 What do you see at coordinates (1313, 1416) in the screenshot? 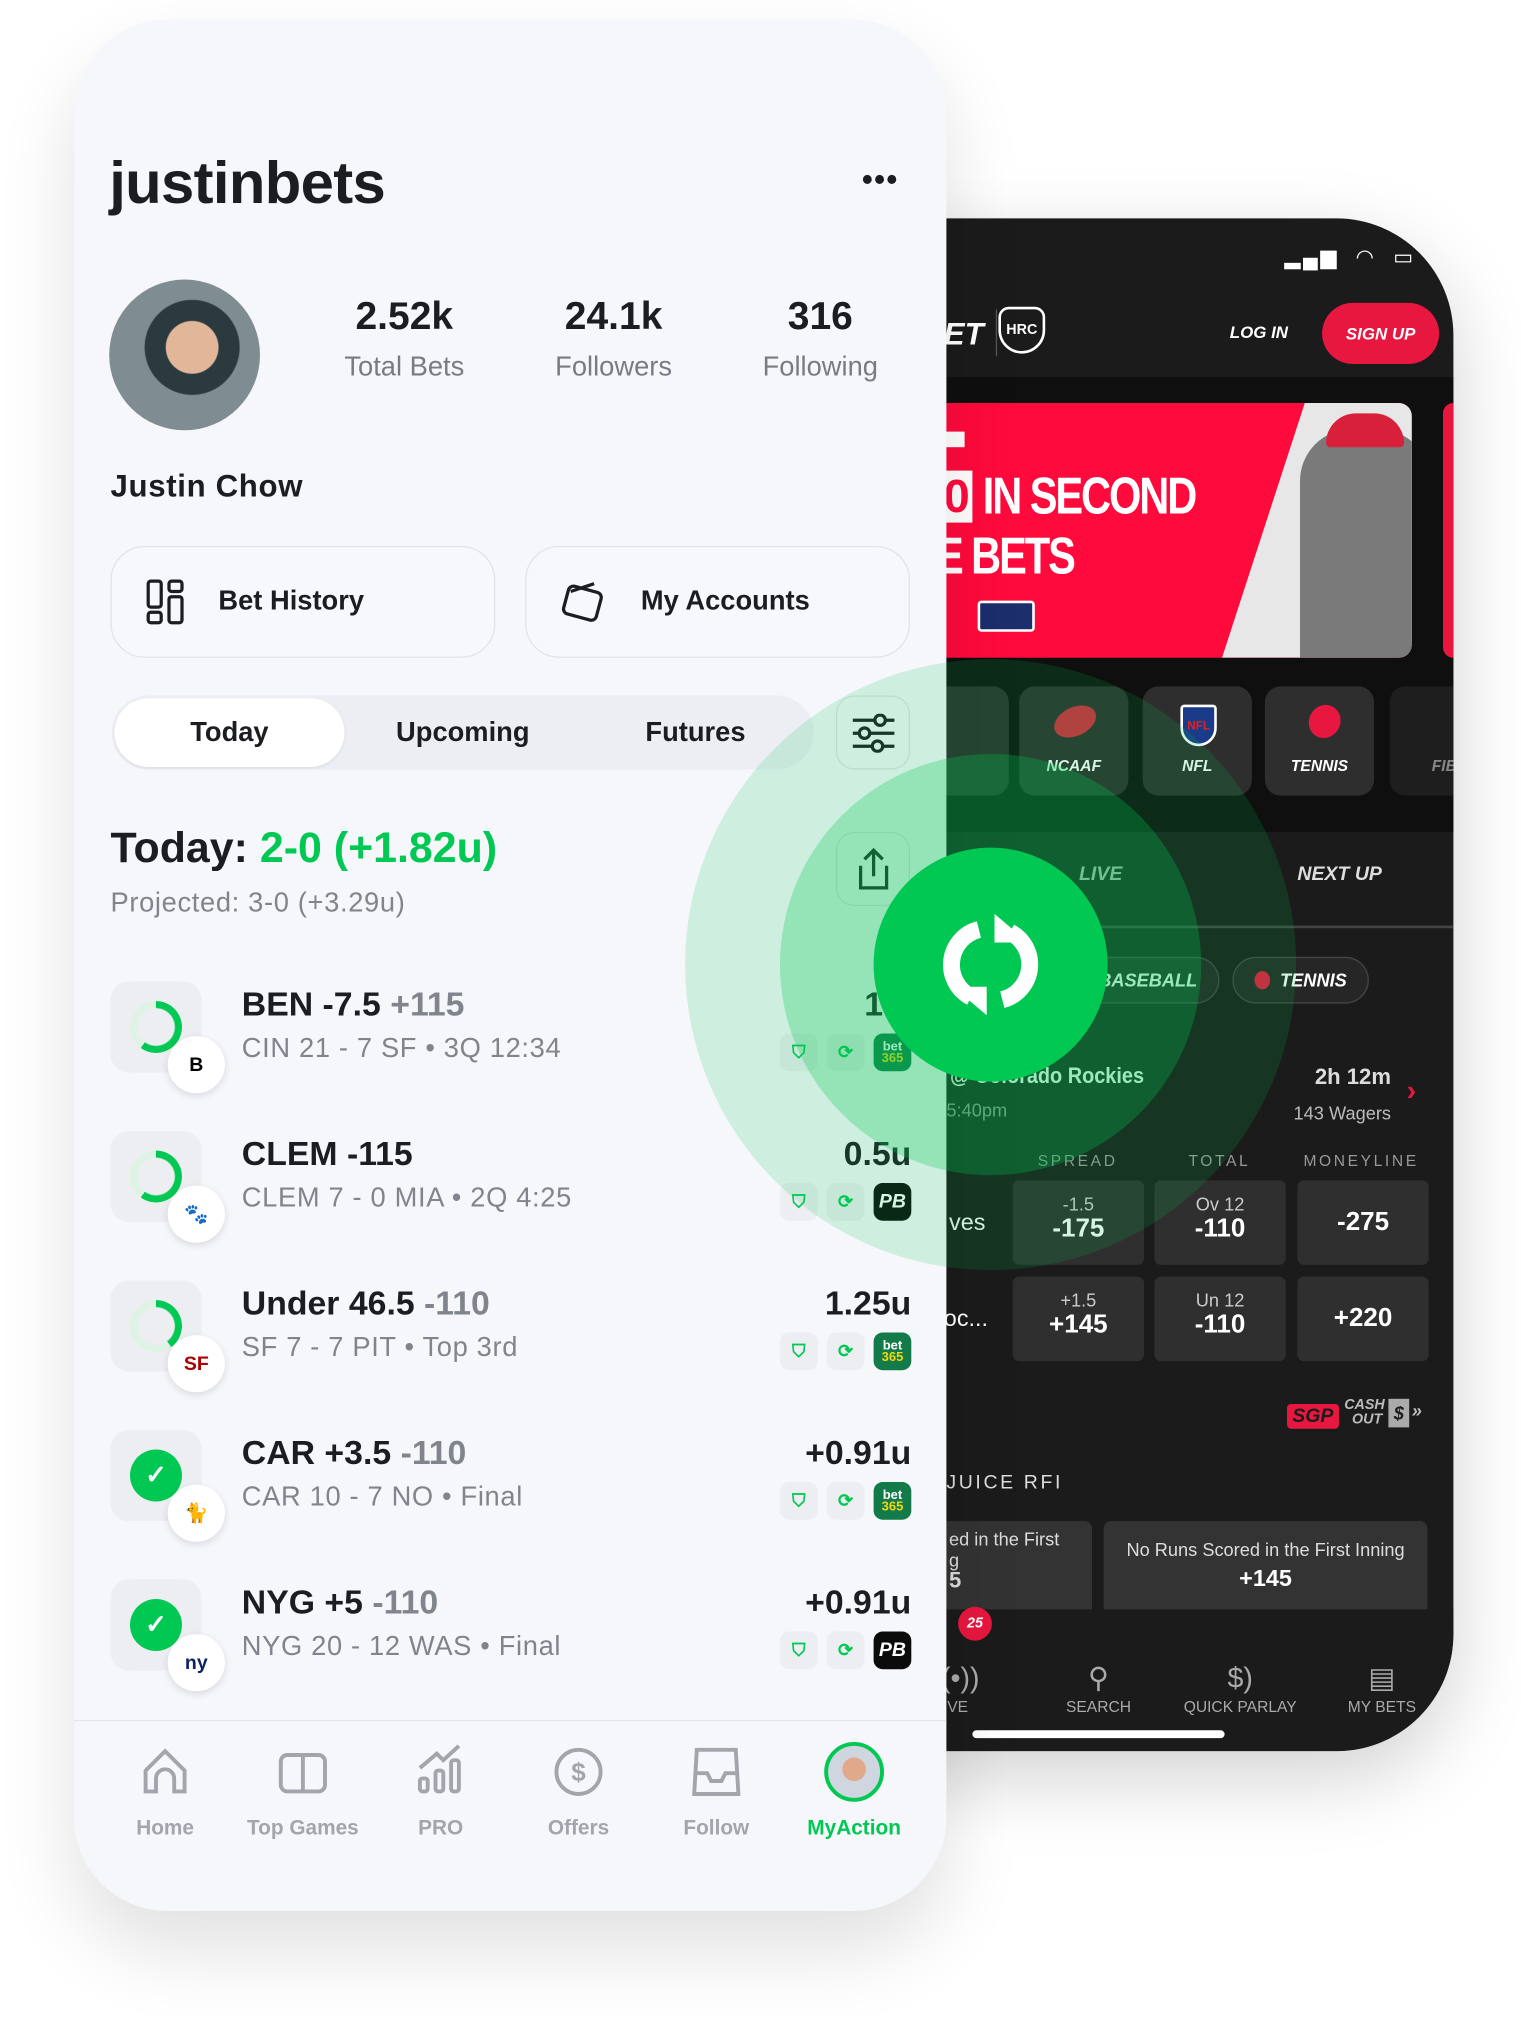
I see `sgp-badge: SGP` at bounding box center [1313, 1416].